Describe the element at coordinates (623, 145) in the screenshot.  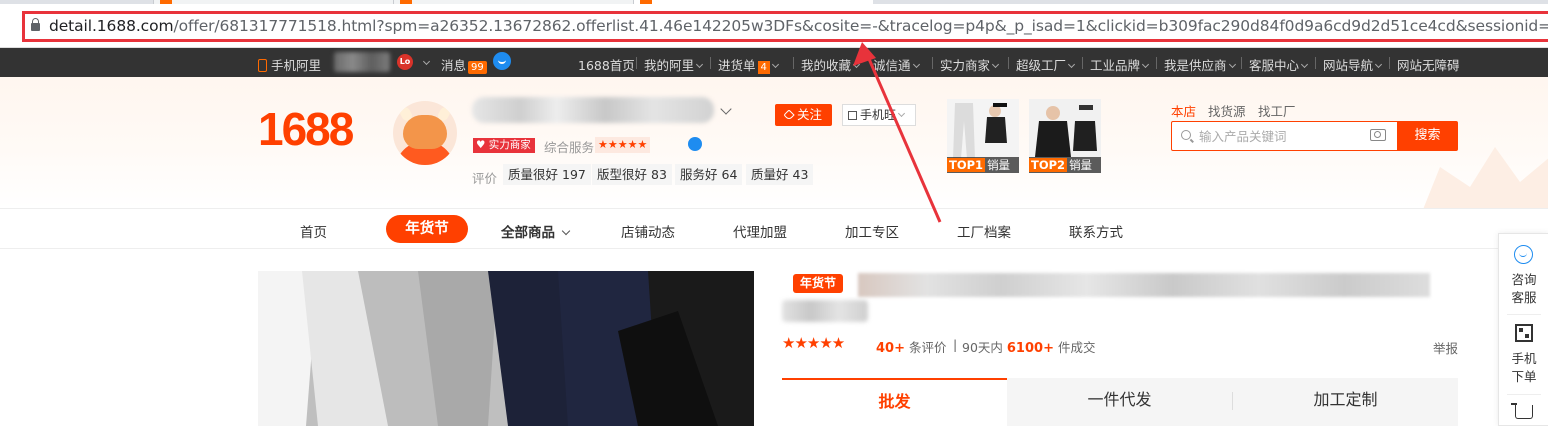
I see `service-rating-stars: ★★★★★` at that location.